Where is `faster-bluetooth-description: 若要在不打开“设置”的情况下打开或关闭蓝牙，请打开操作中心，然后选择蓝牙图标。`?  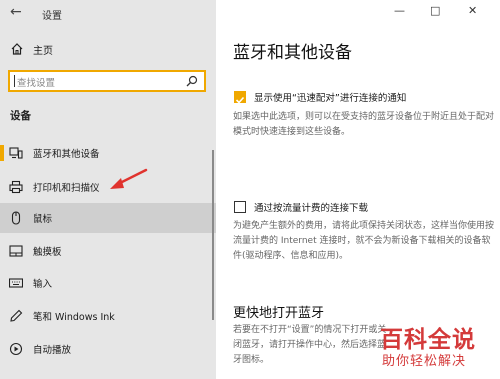 faster-bluetooth-description: 若要在不打开“设置”的情况下打开或关闭蓝牙，请打开操作中心，然后选择蓝牙图标。 is located at coordinates (310, 345).